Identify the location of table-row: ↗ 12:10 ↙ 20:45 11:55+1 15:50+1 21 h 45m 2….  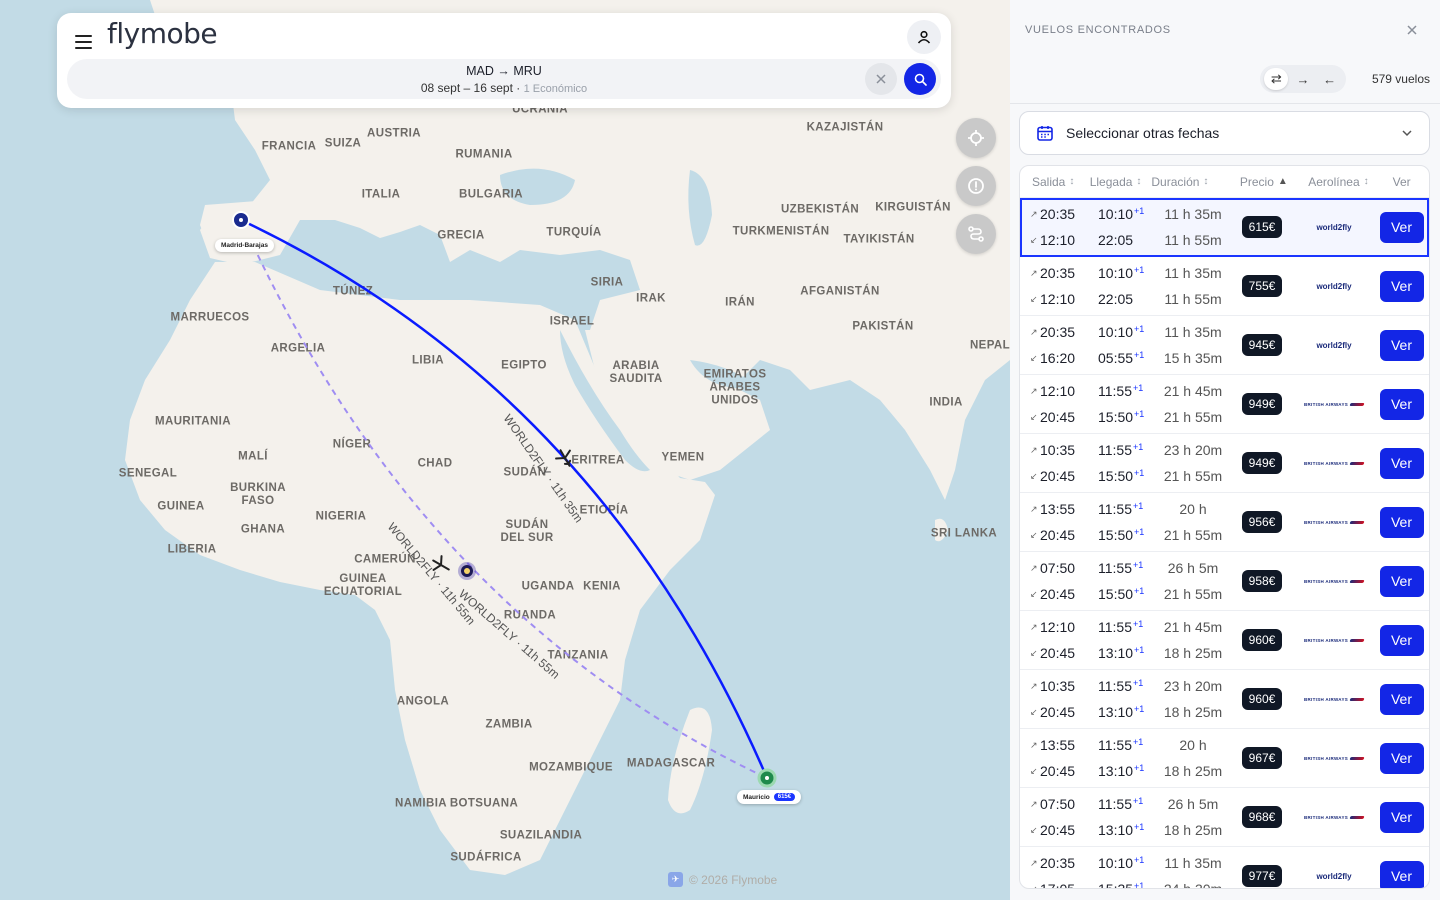
(1224, 404).